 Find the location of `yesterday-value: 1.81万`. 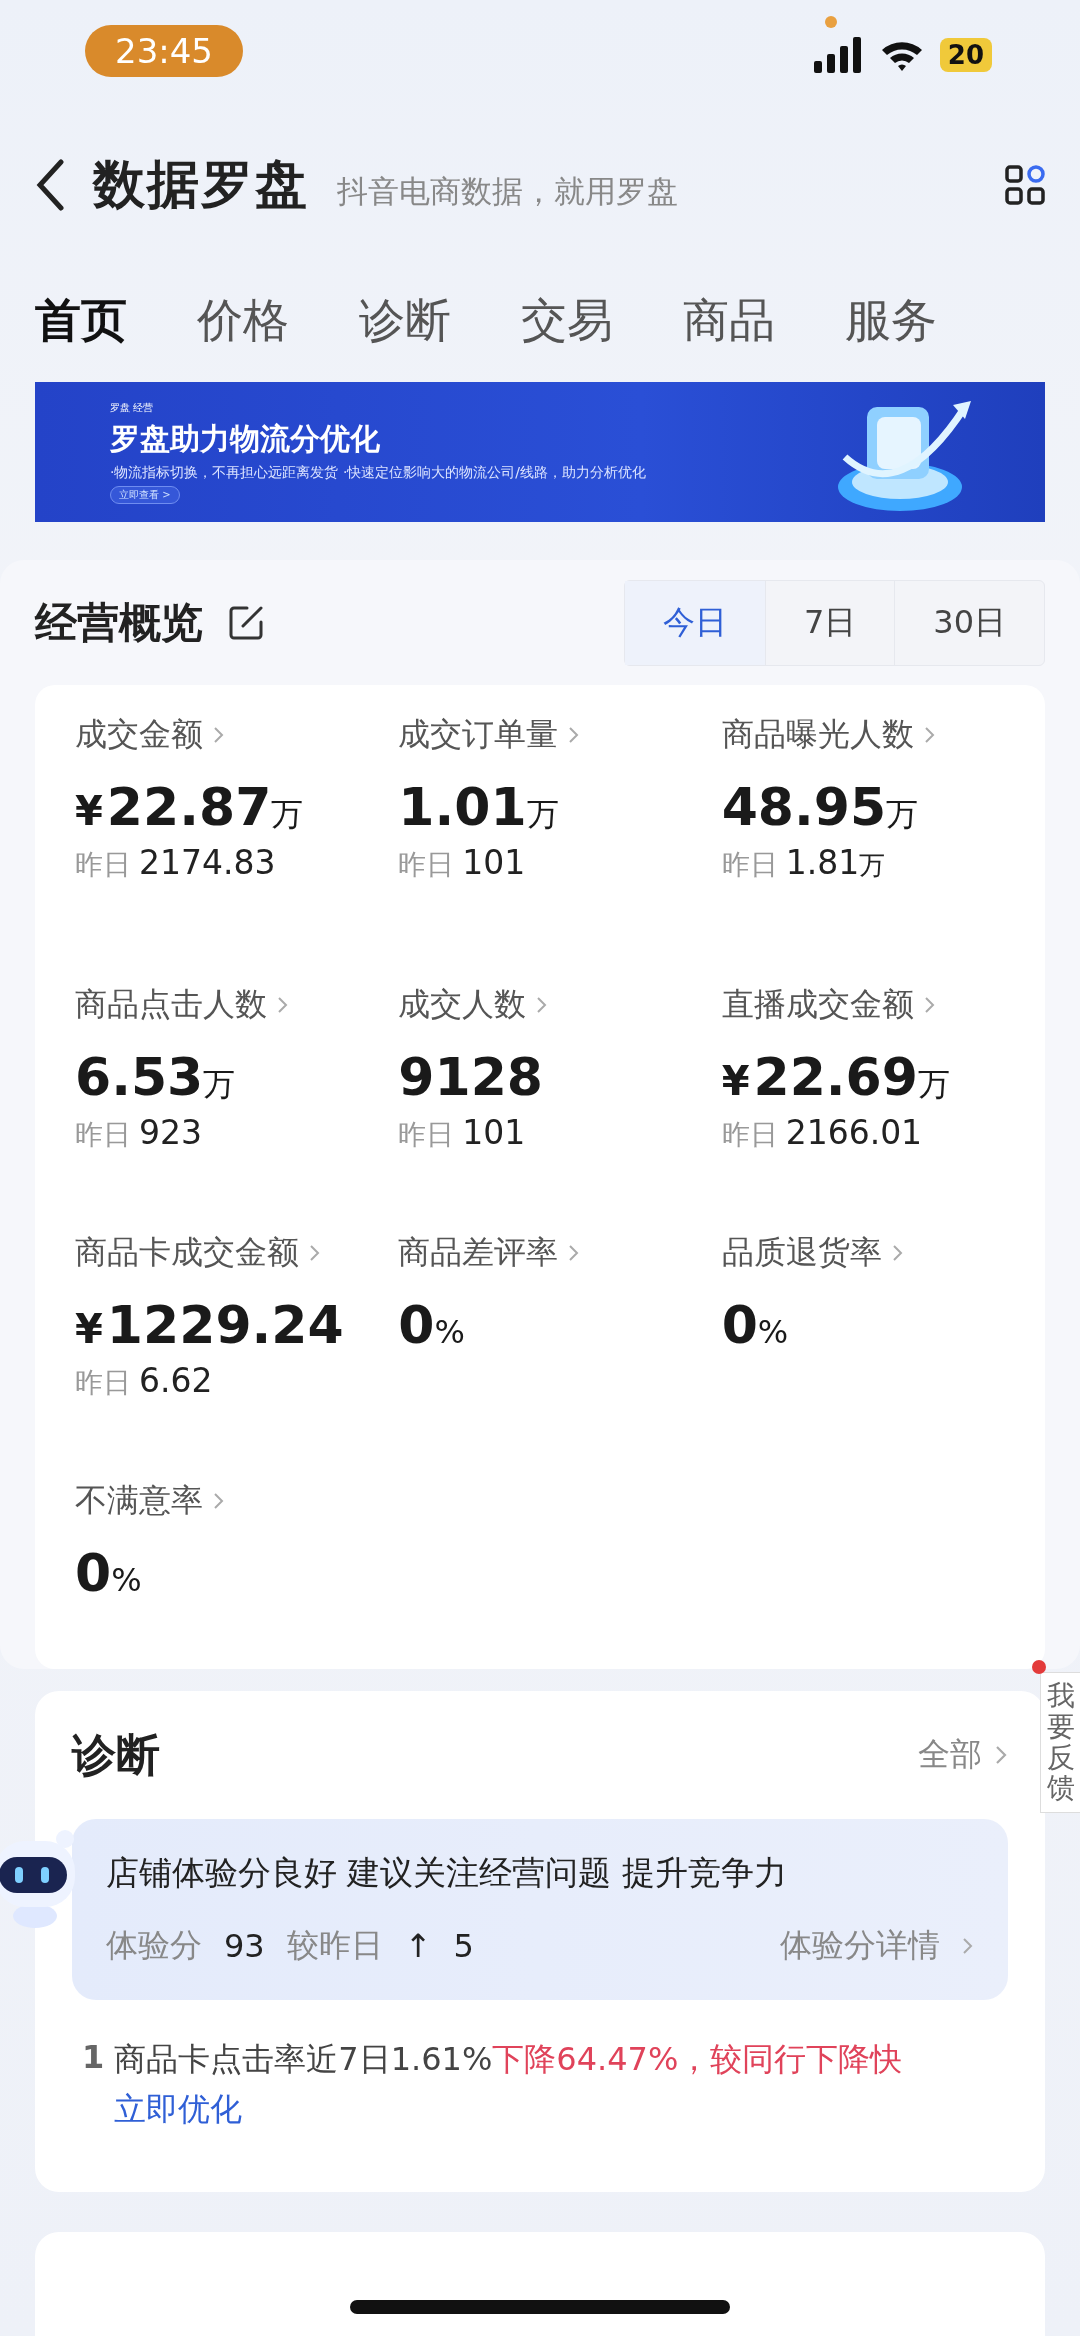

yesterday-value: 1.81万 is located at coordinates (835, 863).